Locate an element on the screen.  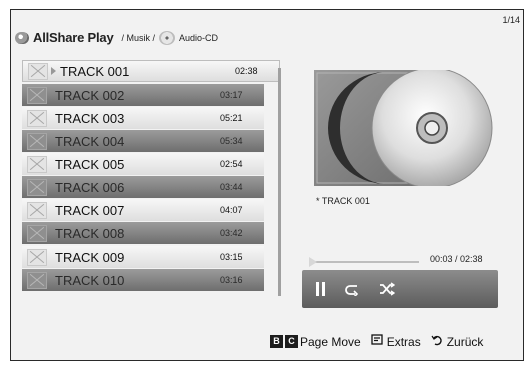
track-row-6: TRACK 006 03:44 is located at coordinates (143, 187).